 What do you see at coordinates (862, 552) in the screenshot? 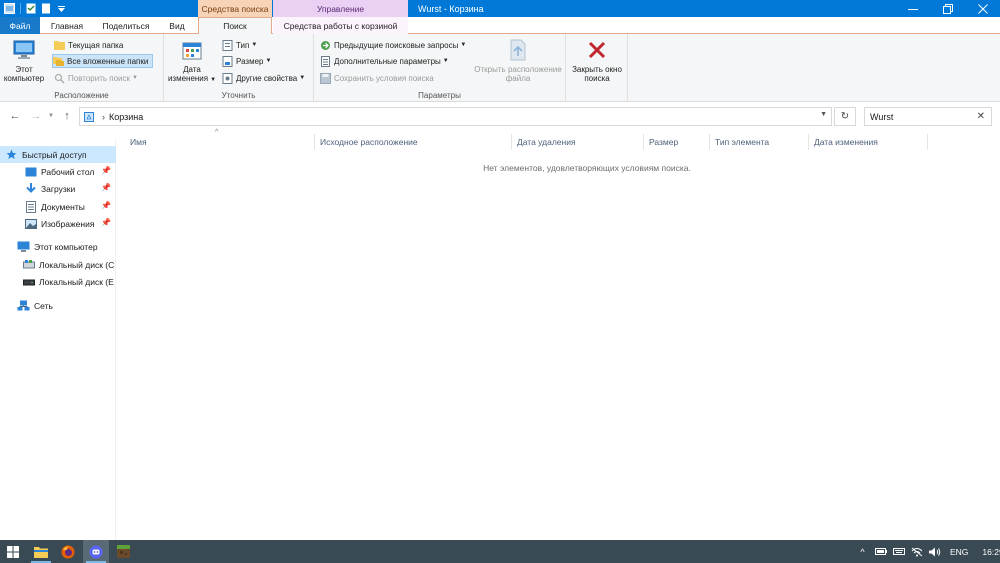
I see `show-hidden-icons-chevron-up-icon: ^` at bounding box center [862, 552].